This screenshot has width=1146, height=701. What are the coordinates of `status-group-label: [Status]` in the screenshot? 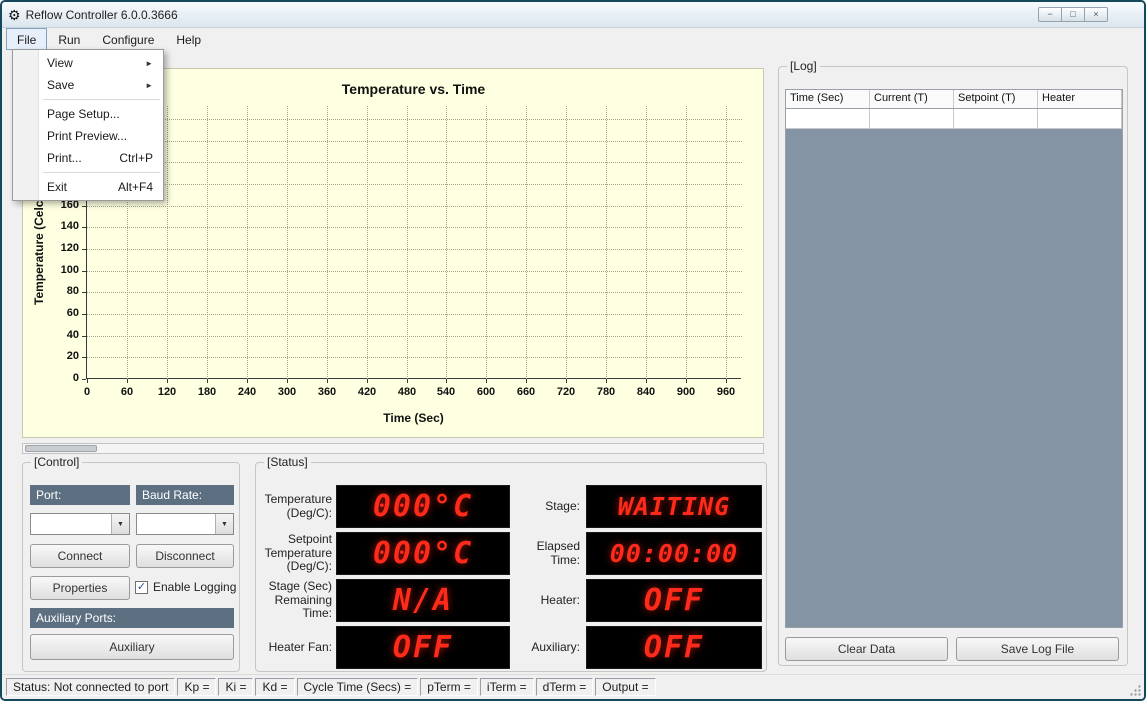 It's located at (287, 462).